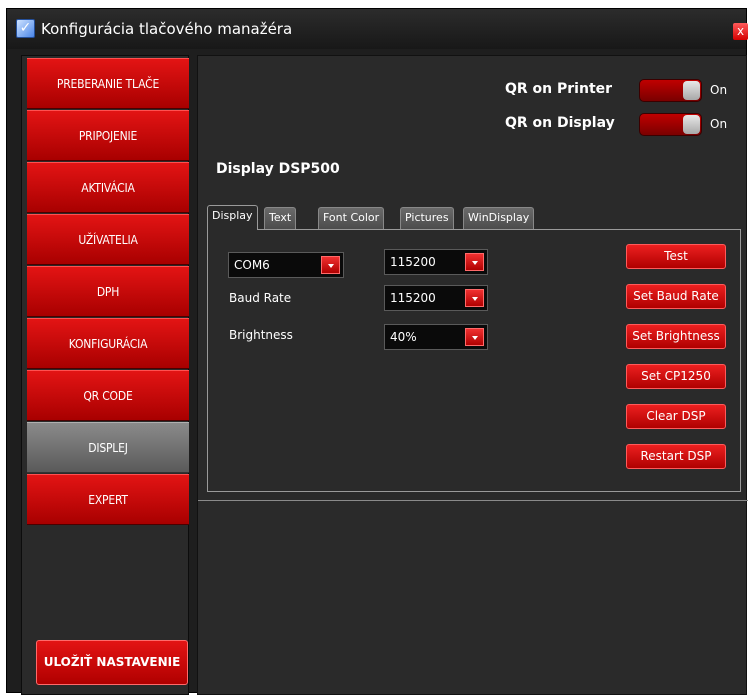  What do you see at coordinates (108, 291) in the screenshot?
I see `sidebar-item-dph: DPH` at bounding box center [108, 291].